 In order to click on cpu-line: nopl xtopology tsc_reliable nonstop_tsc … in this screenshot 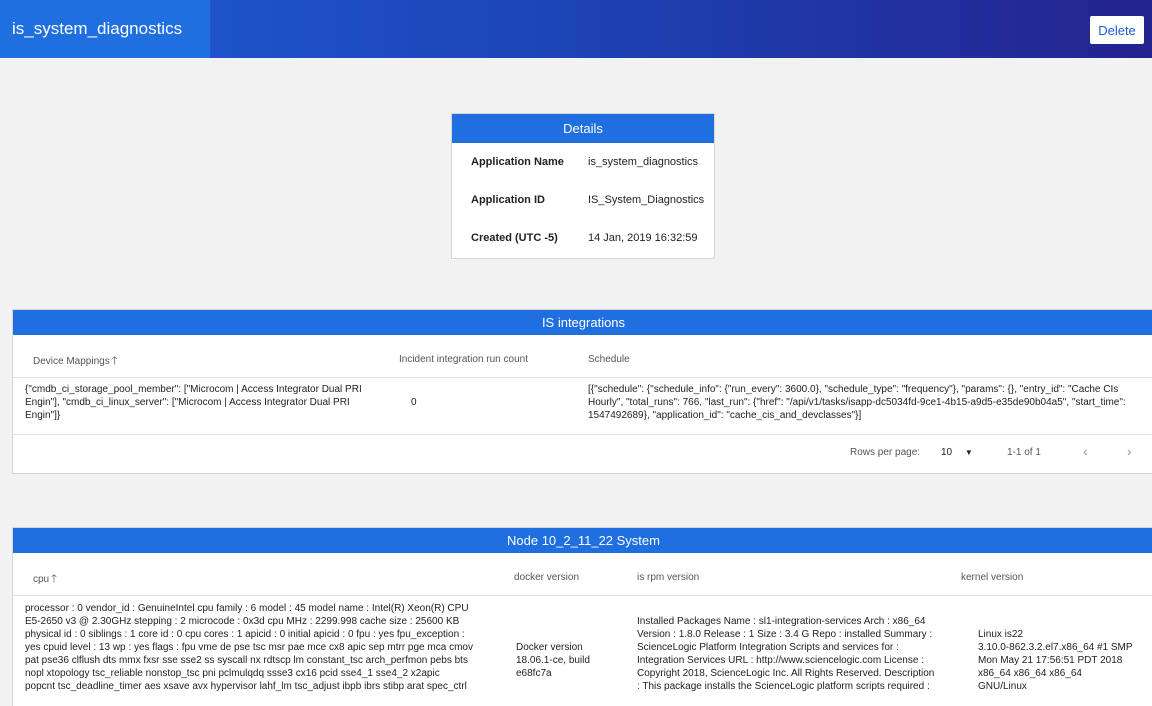, I will do `click(232, 673)`.